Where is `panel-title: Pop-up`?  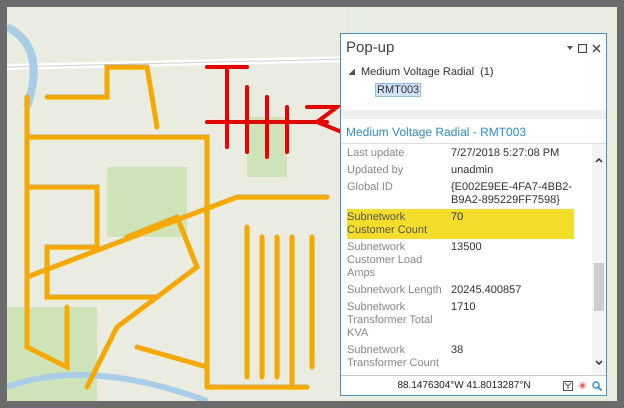
panel-title: Pop-up is located at coordinates (371, 48).